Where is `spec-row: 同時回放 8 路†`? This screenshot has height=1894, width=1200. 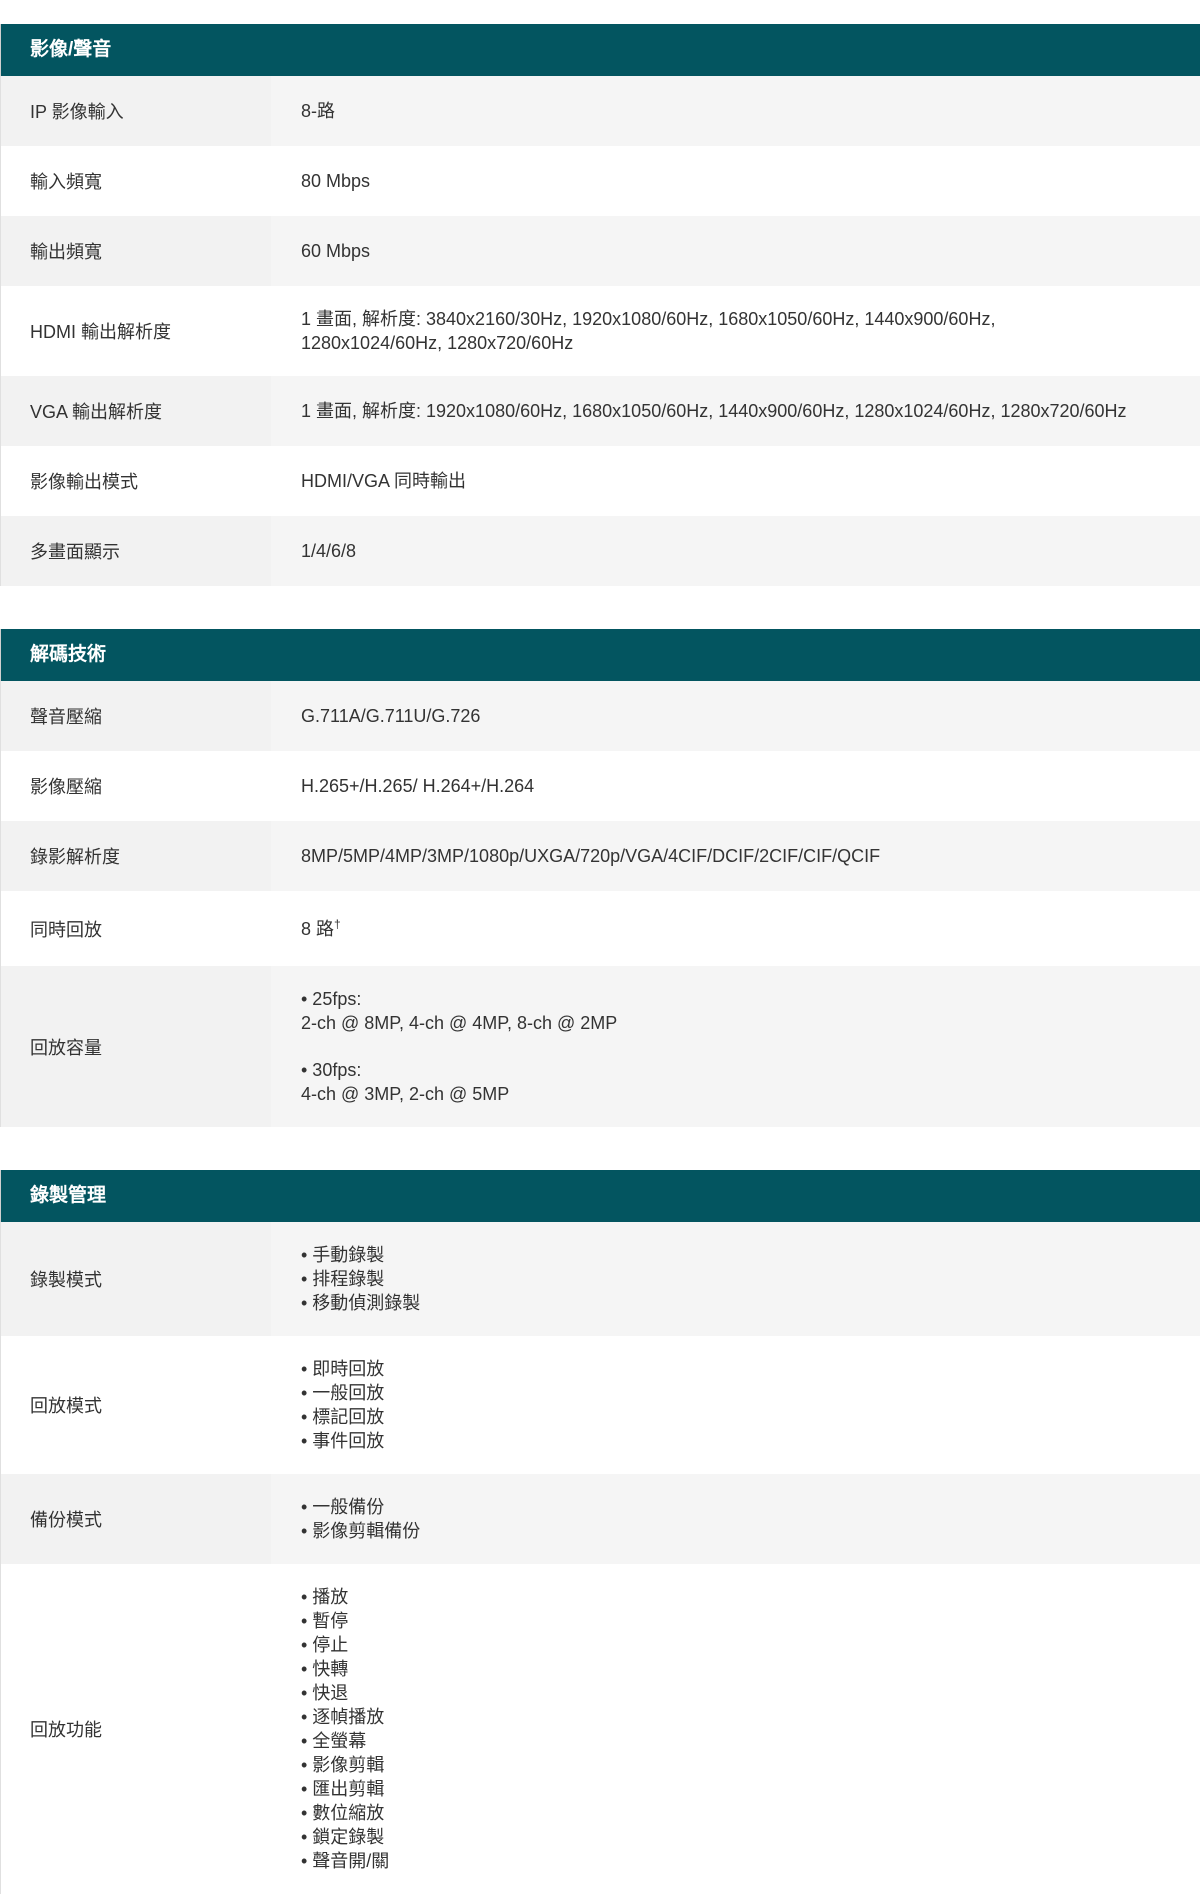
spec-row: 同時回放 8 路† is located at coordinates (600, 928).